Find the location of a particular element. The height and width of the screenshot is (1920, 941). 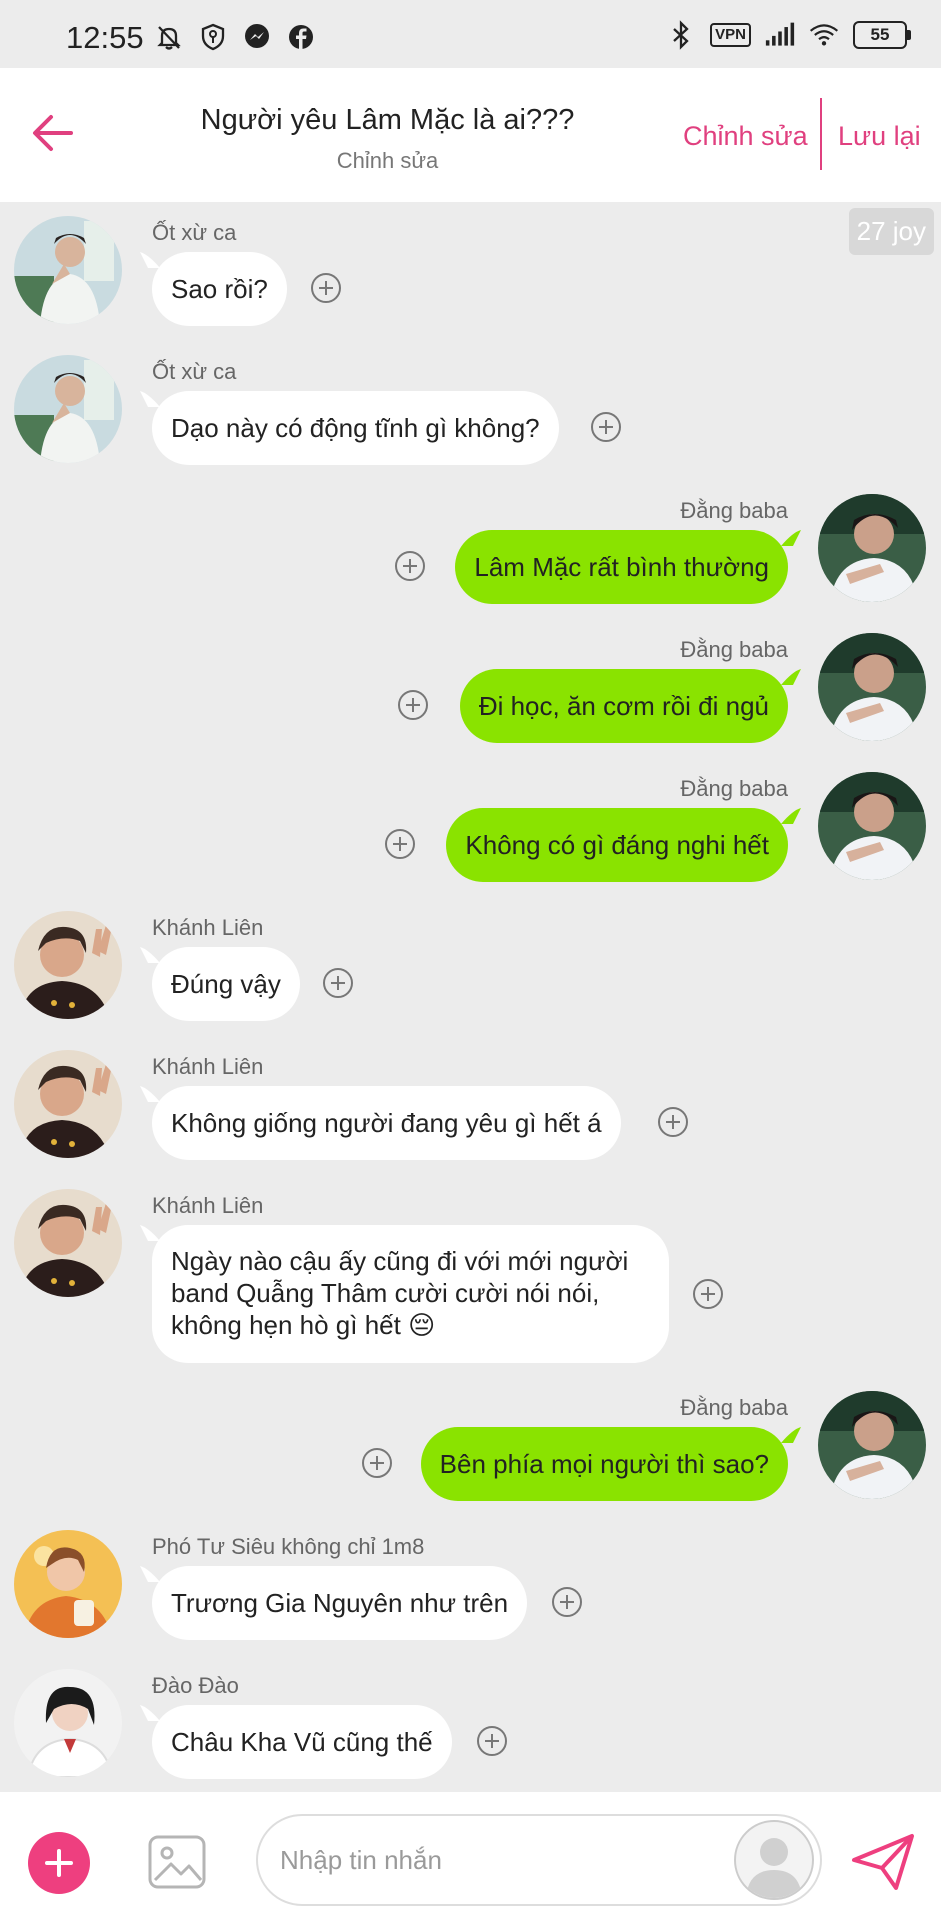

status-left-icons is located at coordinates (235, 37).